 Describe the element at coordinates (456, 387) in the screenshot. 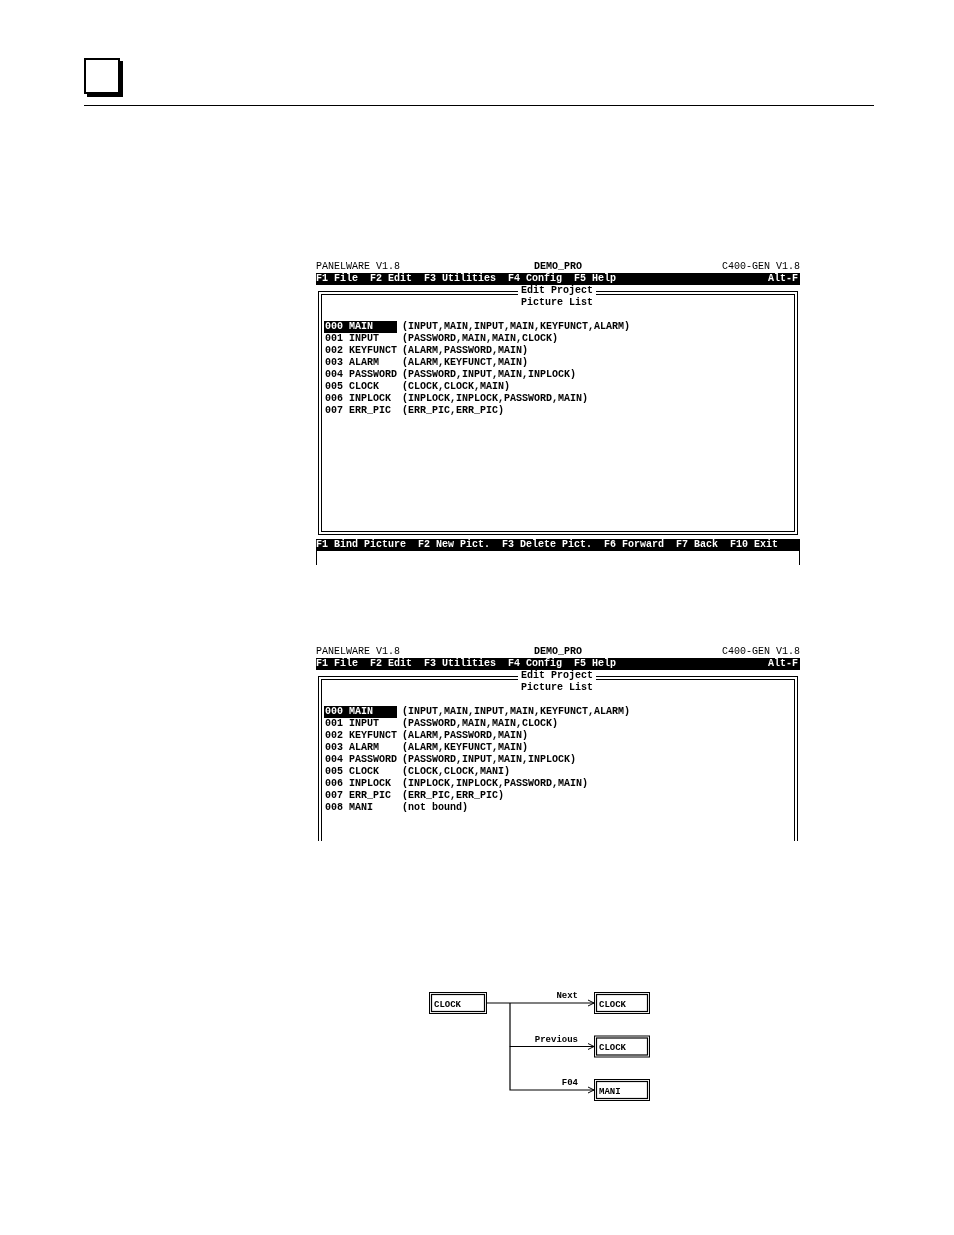

I see `picture-links: (CLOCK,CLOCK,MAIN)` at that location.